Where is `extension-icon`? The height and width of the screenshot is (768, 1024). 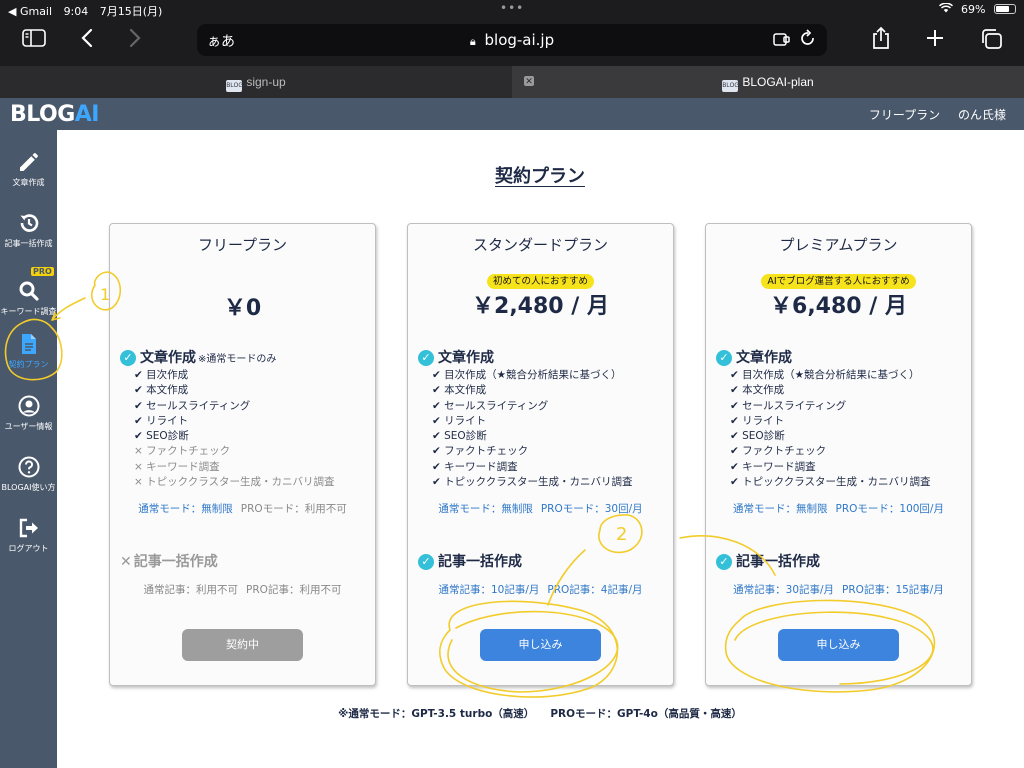
extension-icon is located at coordinates (782, 41).